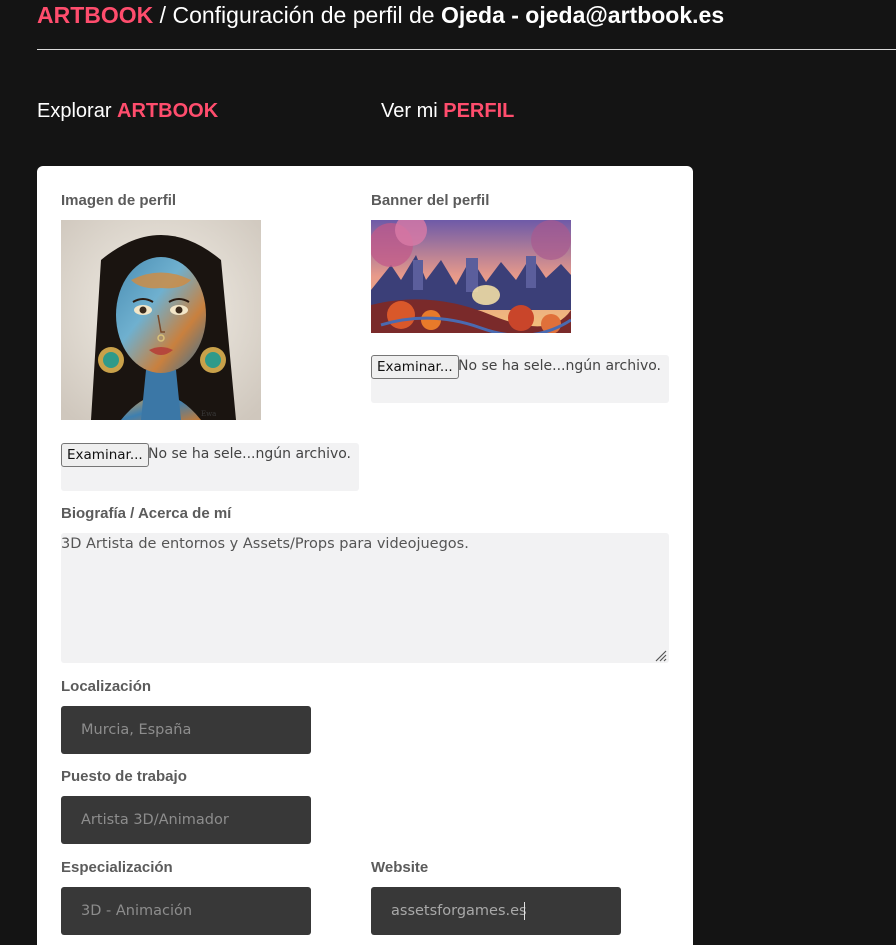  What do you see at coordinates (124, 776) in the screenshot?
I see `job-label: Puesto de trabajo` at bounding box center [124, 776].